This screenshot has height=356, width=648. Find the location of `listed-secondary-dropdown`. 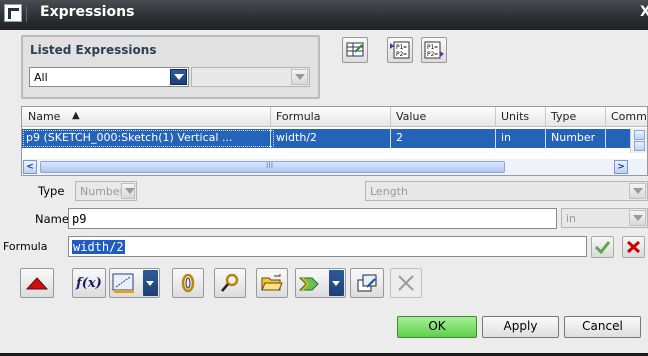

listed-secondary-dropdown is located at coordinates (250, 77).